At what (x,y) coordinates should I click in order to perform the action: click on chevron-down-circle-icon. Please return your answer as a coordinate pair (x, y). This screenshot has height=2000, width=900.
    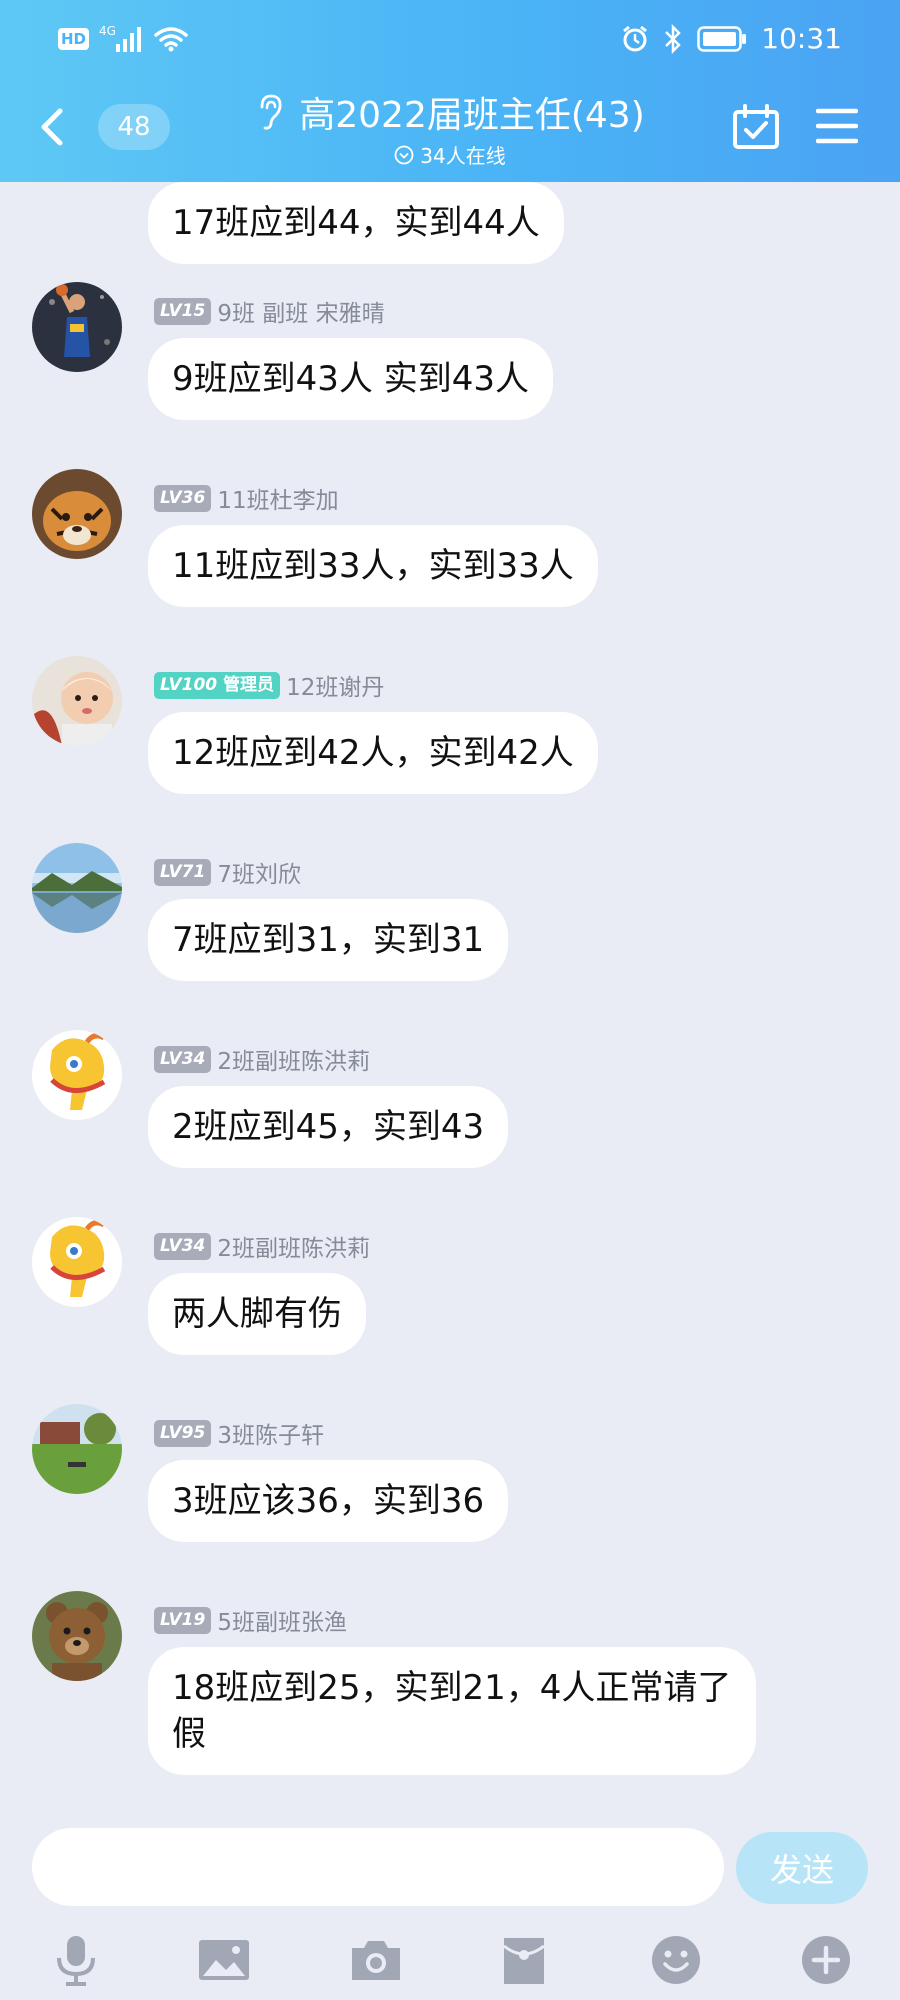
    Looking at the image, I should click on (404, 154).